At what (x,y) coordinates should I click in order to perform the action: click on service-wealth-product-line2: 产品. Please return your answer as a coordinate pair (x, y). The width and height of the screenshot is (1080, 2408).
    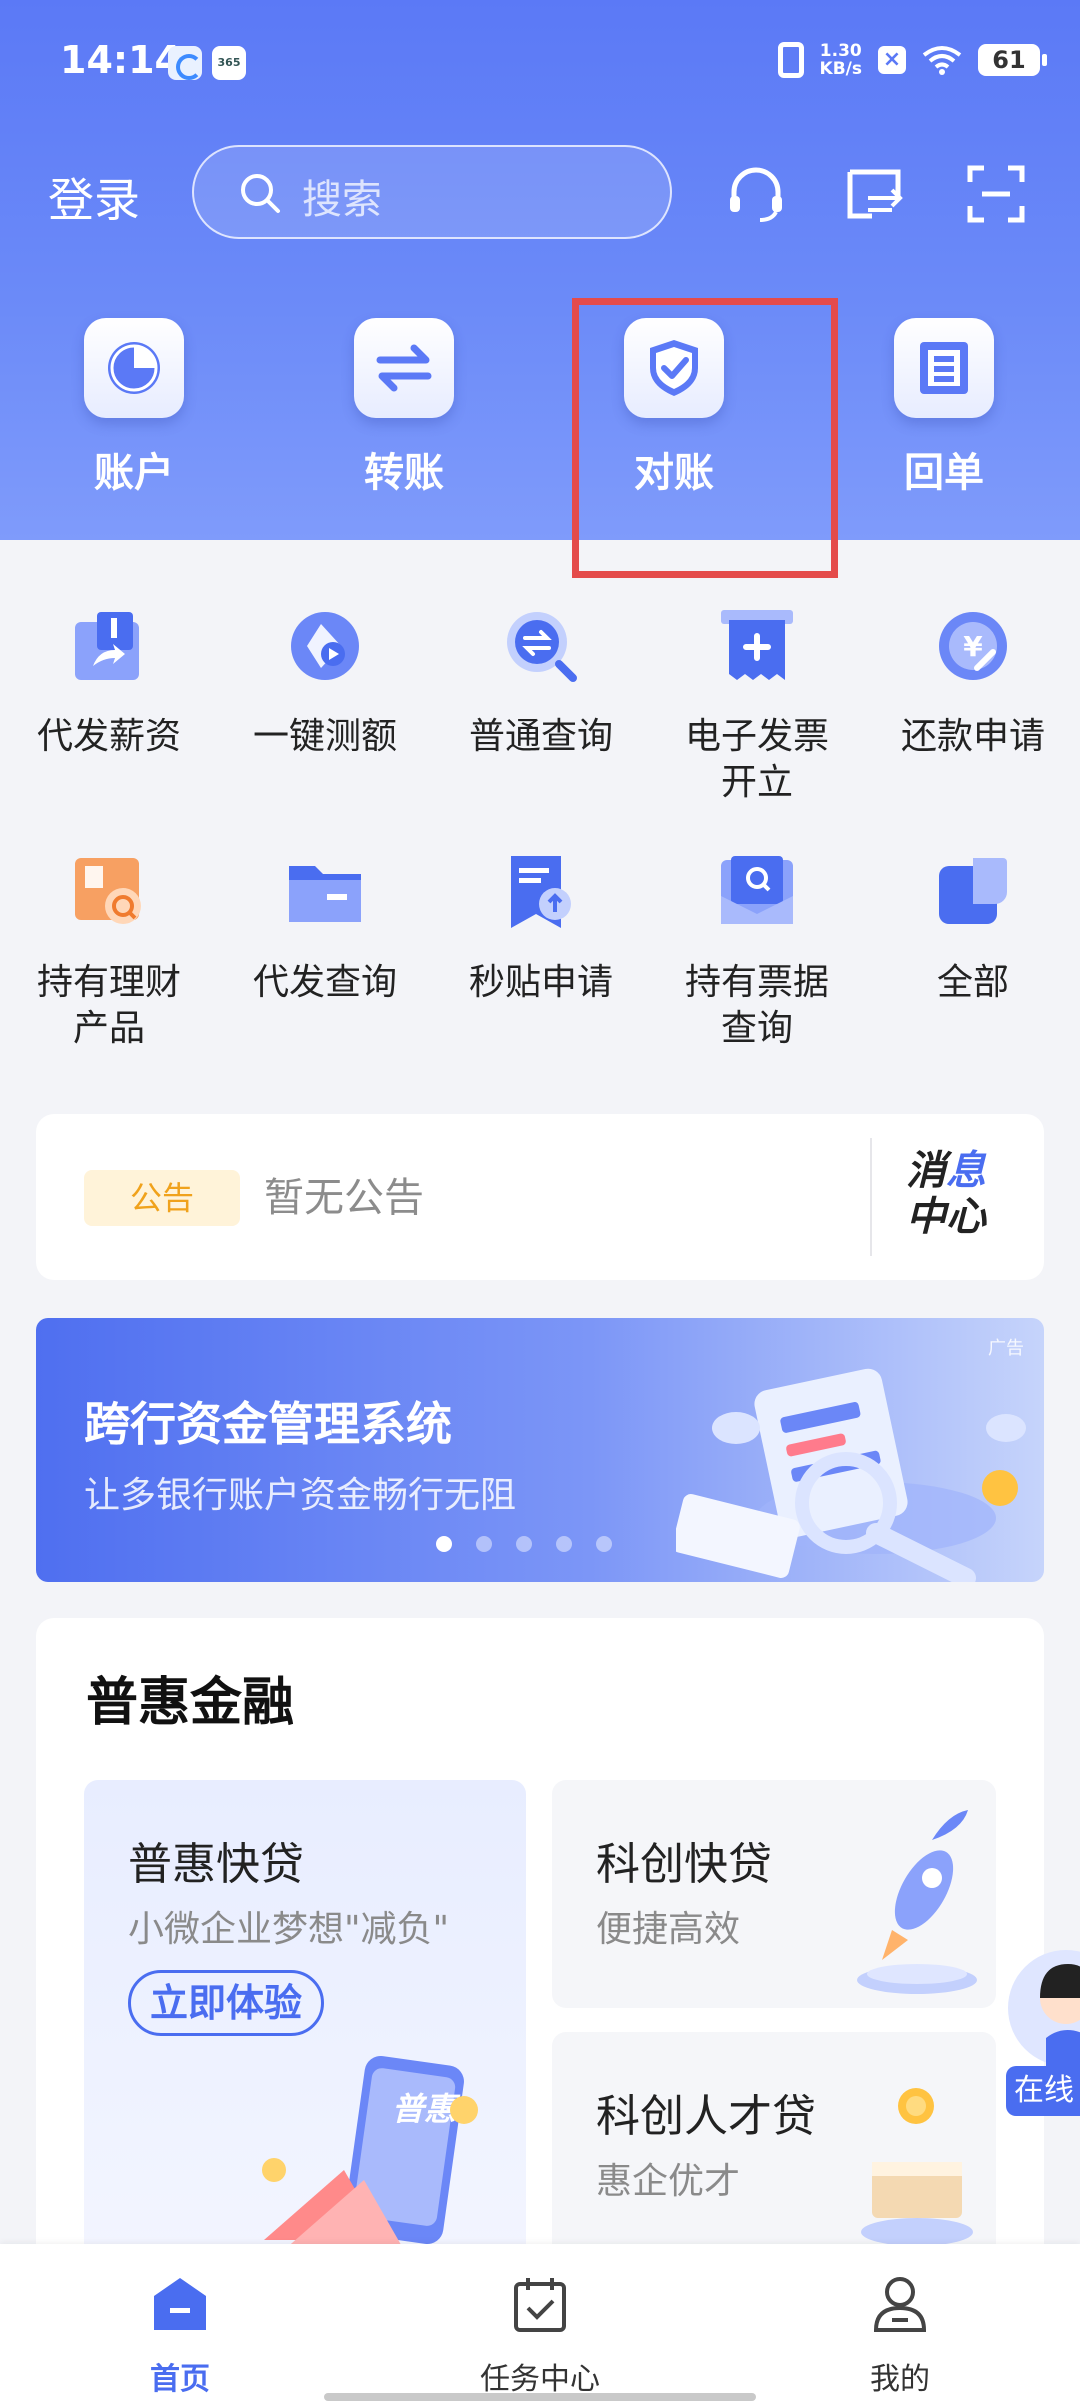
    Looking at the image, I should click on (108, 1028).